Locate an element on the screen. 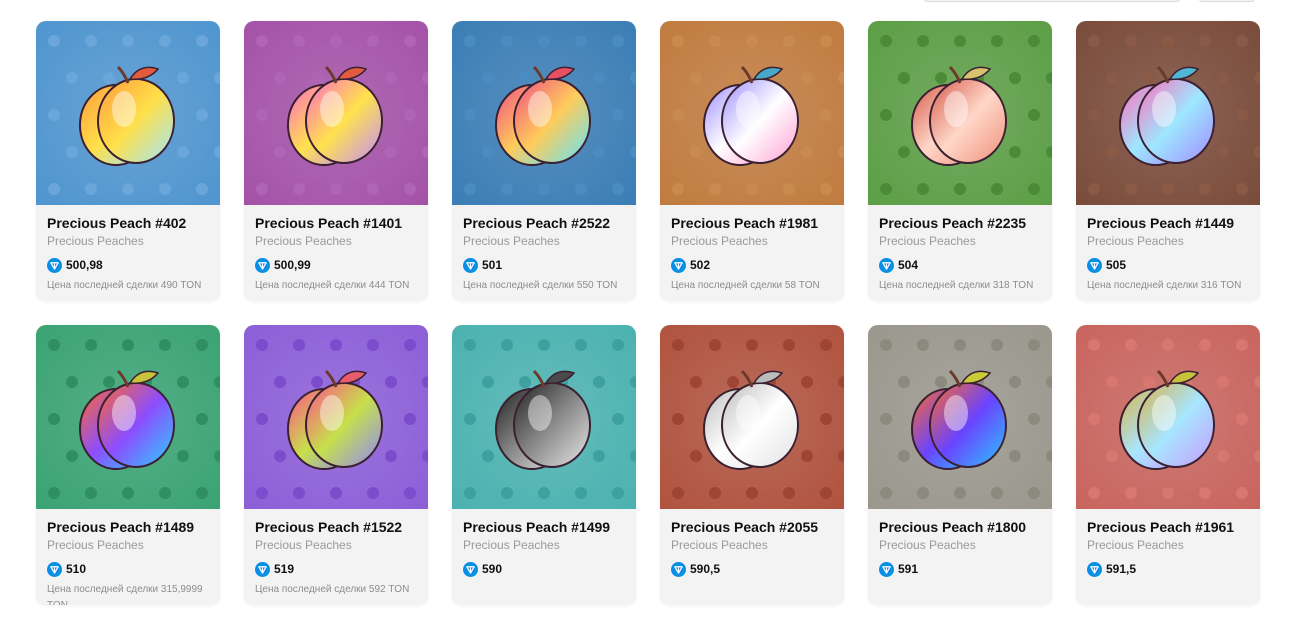 This screenshot has height=626, width=1310. nft-title: Precious Peach #1800 is located at coordinates (953, 527).